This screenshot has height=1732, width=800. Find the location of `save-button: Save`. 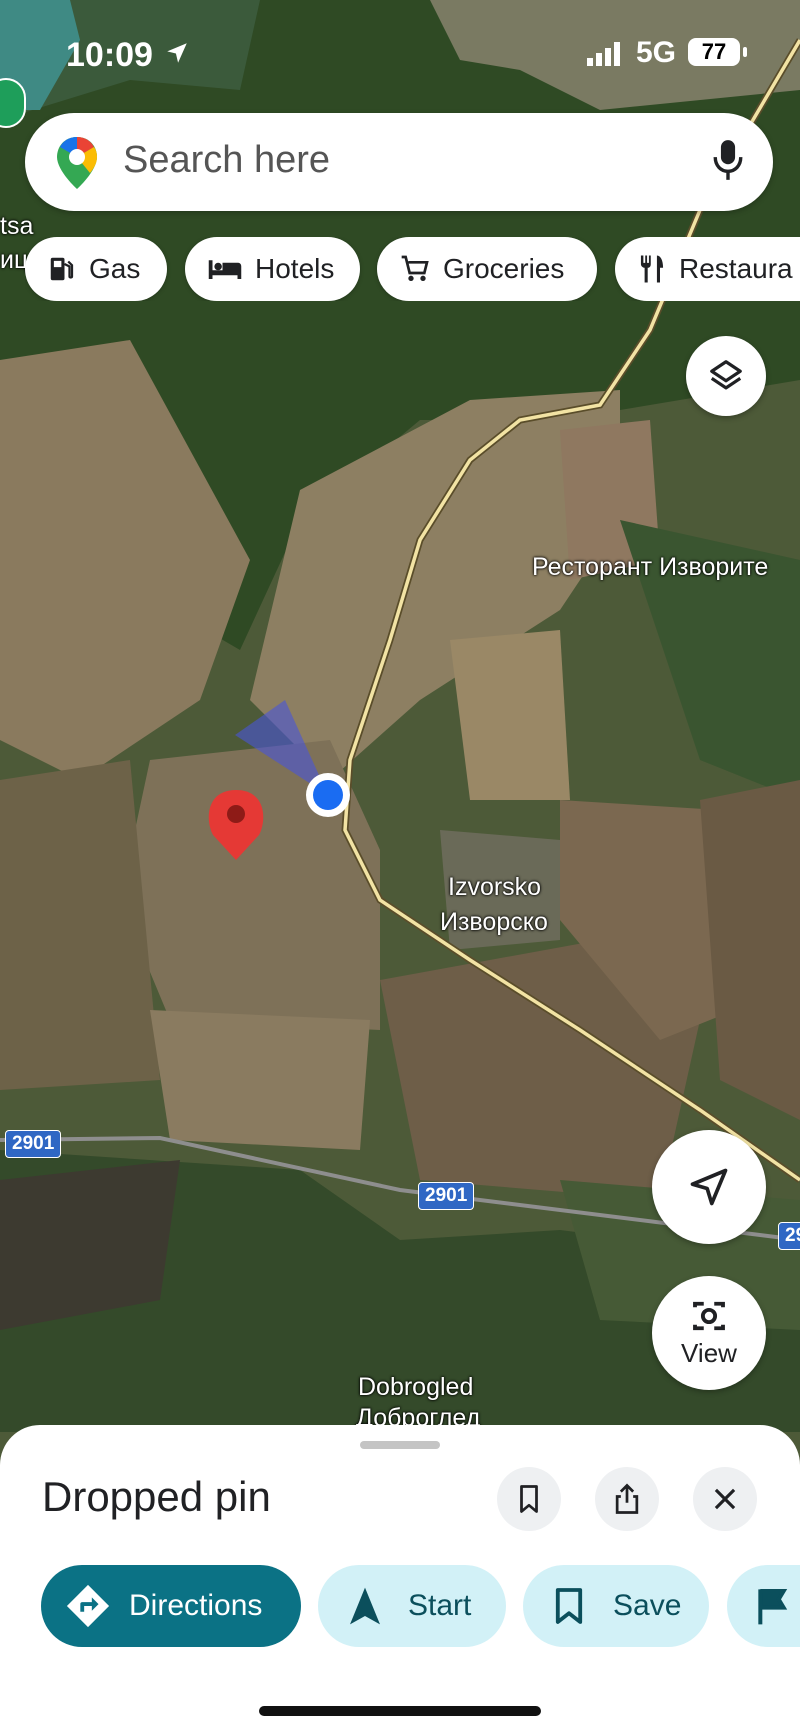

save-button: Save is located at coordinates (616, 1606).